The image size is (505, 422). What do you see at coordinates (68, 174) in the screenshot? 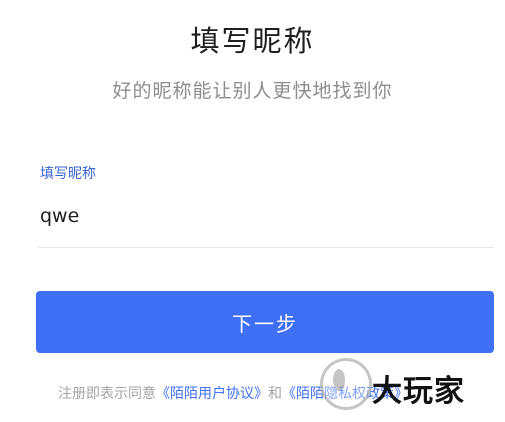
I see `nickname-label: 填写昵称` at bounding box center [68, 174].